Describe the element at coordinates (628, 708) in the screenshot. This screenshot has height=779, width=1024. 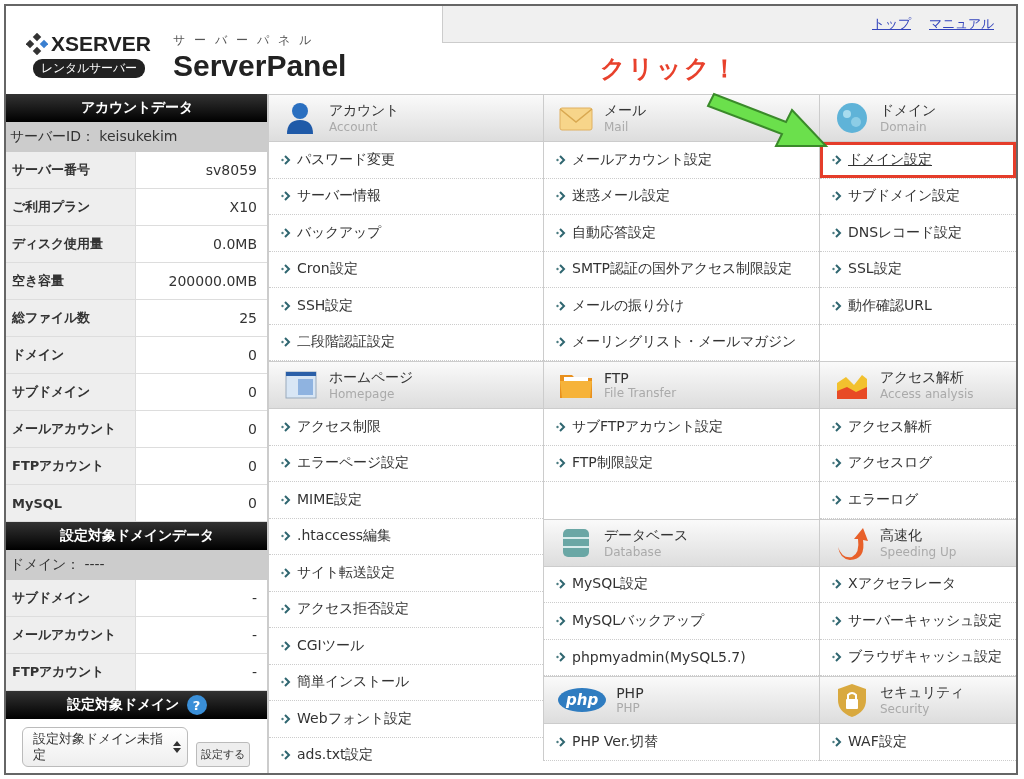
I see `section-subtitle: PHP` at that location.